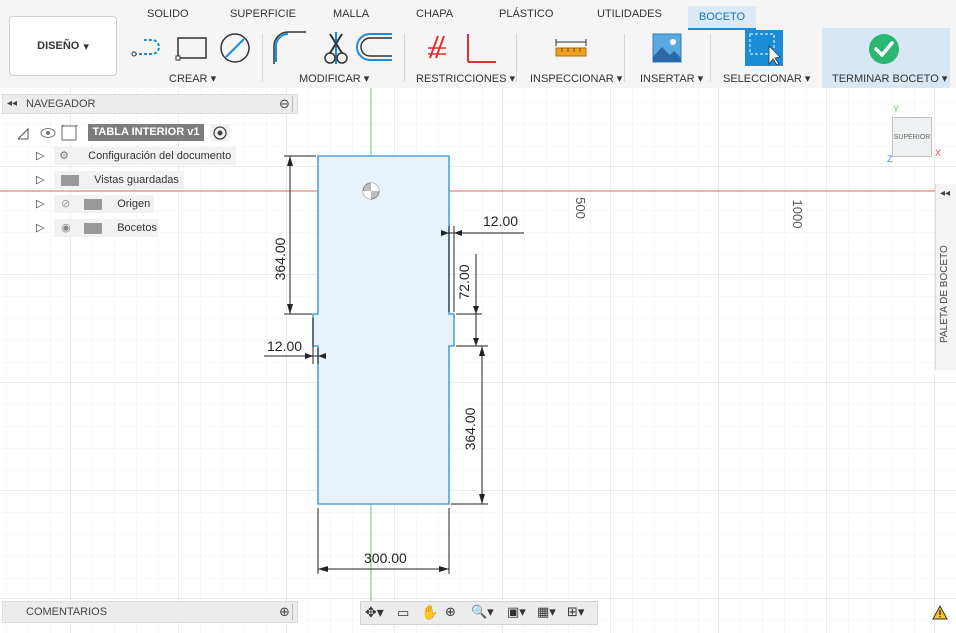 The width and height of the screenshot is (956, 633). Describe the element at coordinates (263, 14) in the screenshot. I see `tab-superficie: SUPERFICIE` at that location.